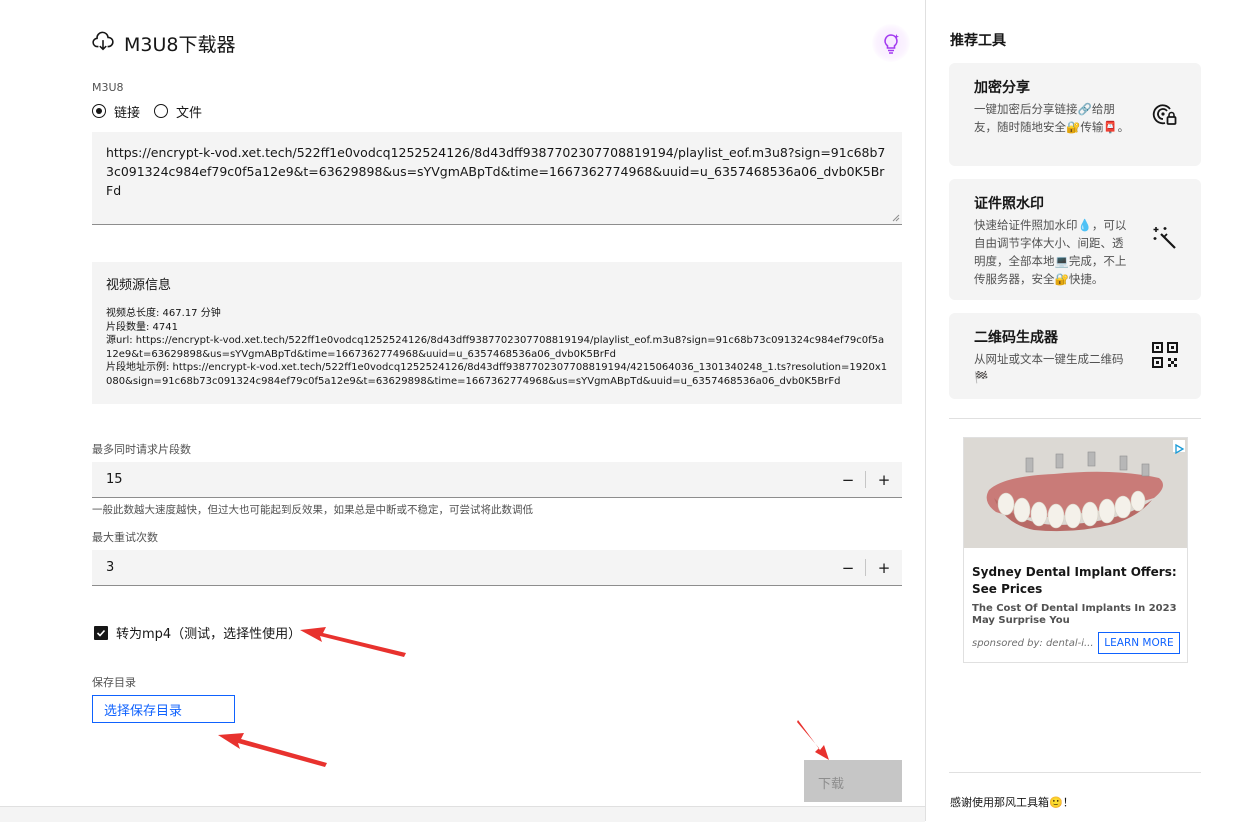 The height and width of the screenshot is (822, 1251). What do you see at coordinates (142, 327) in the screenshot?
I see `info-segments: 片段数量: 4741` at bounding box center [142, 327].